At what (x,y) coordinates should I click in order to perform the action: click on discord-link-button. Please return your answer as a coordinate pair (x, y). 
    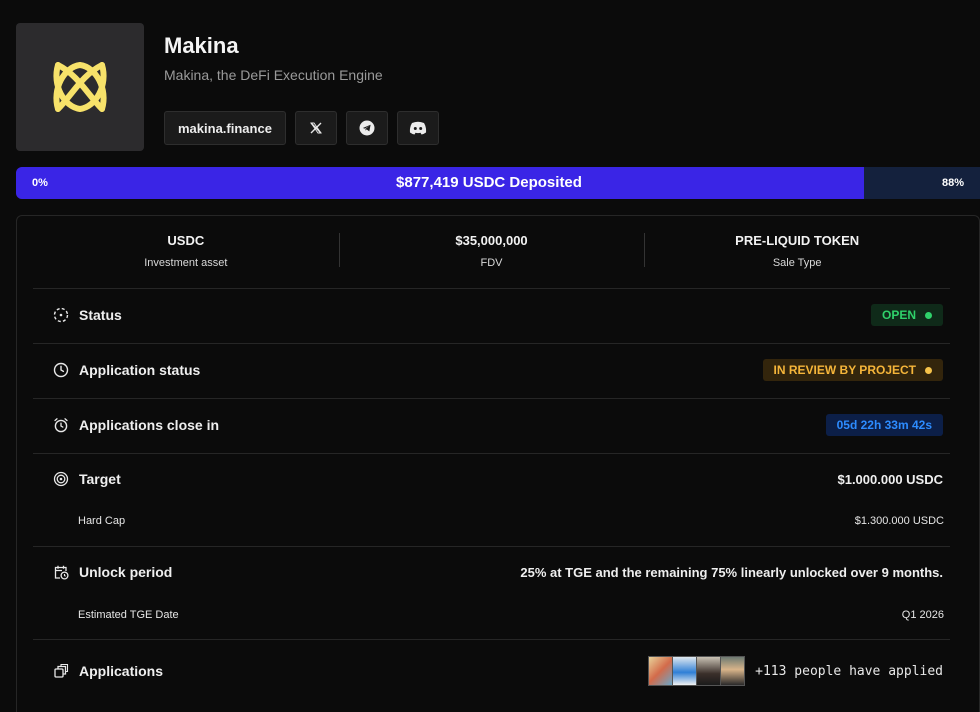
    Looking at the image, I should click on (417, 128).